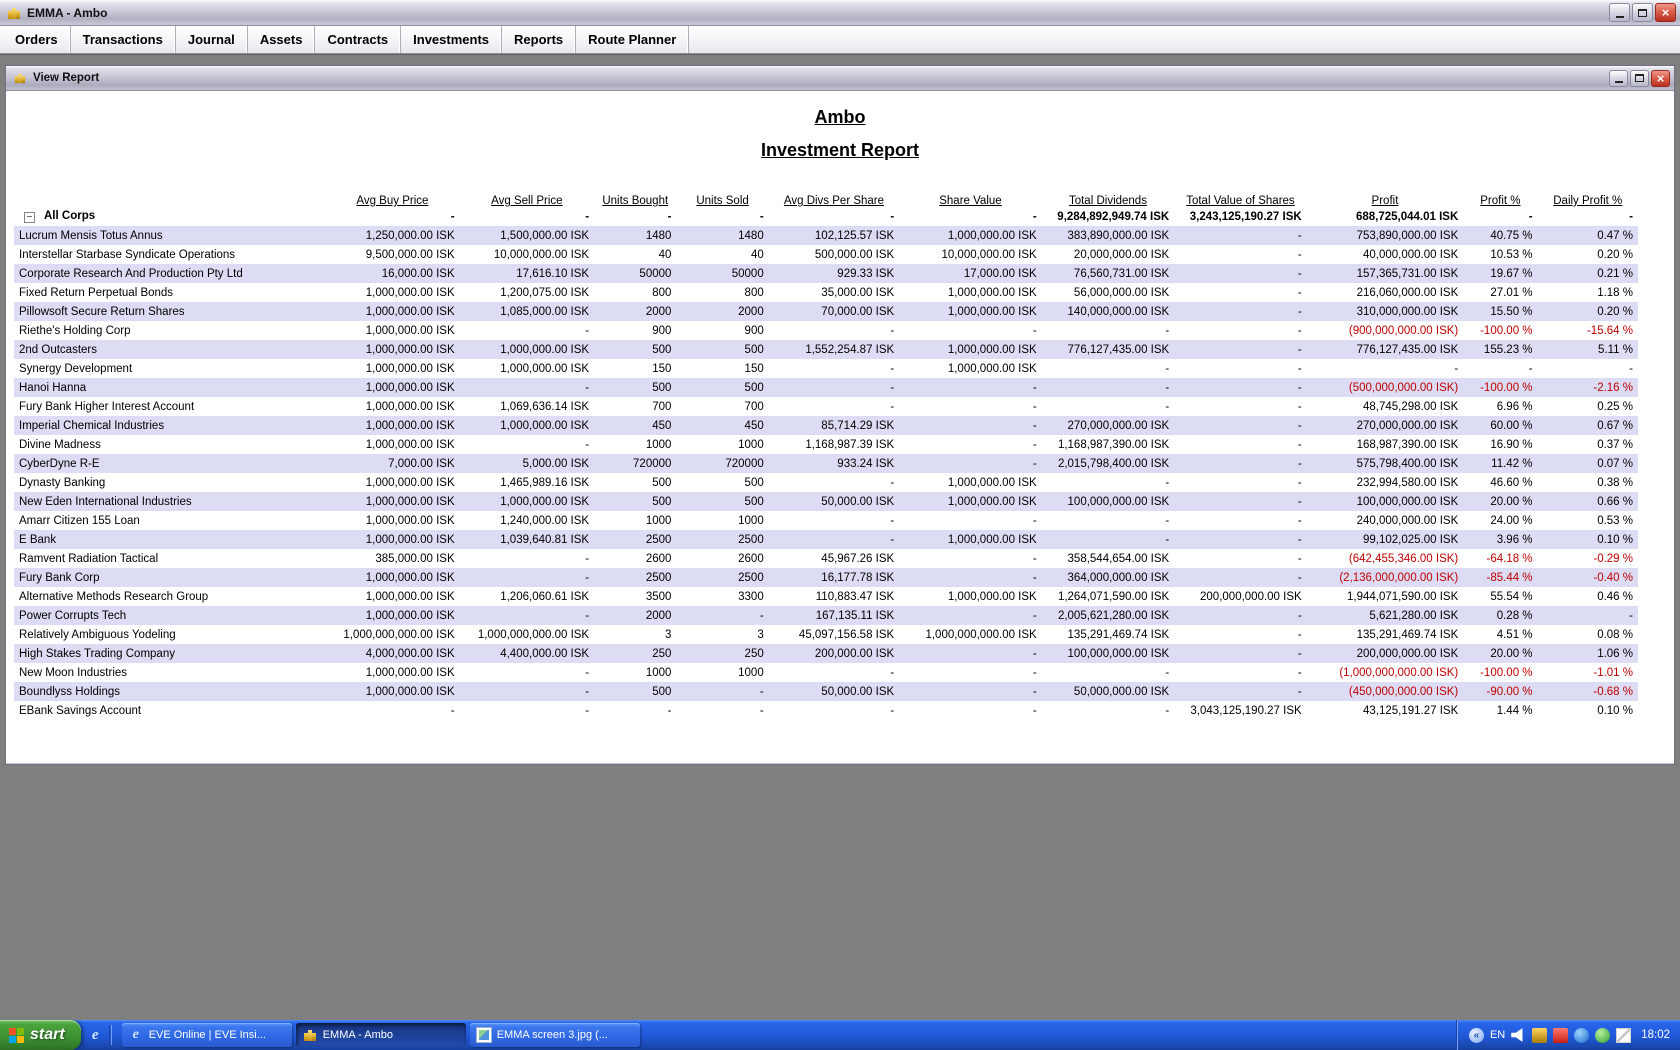 This screenshot has width=1680, height=1050. Describe the element at coordinates (1639, 78) in the screenshot. I see `report-restore-button` at that location.